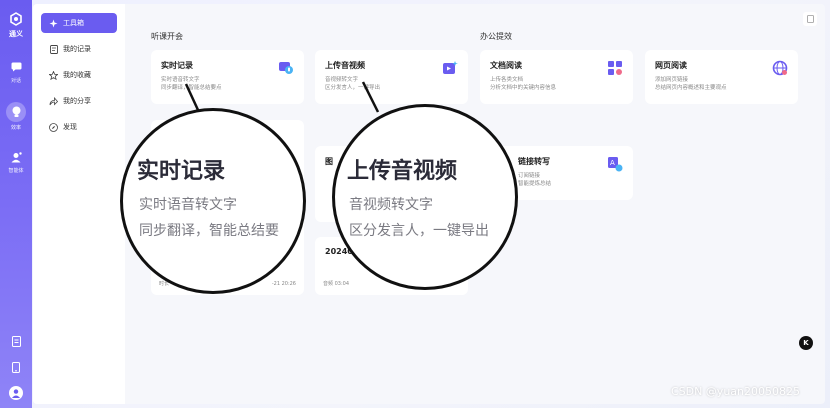 The image size is (830, 408). What do you see at coordinates (180, 80) in the screenshot?
I see `card-desc: 实时语音转文字` at bounding box center [180, 80].